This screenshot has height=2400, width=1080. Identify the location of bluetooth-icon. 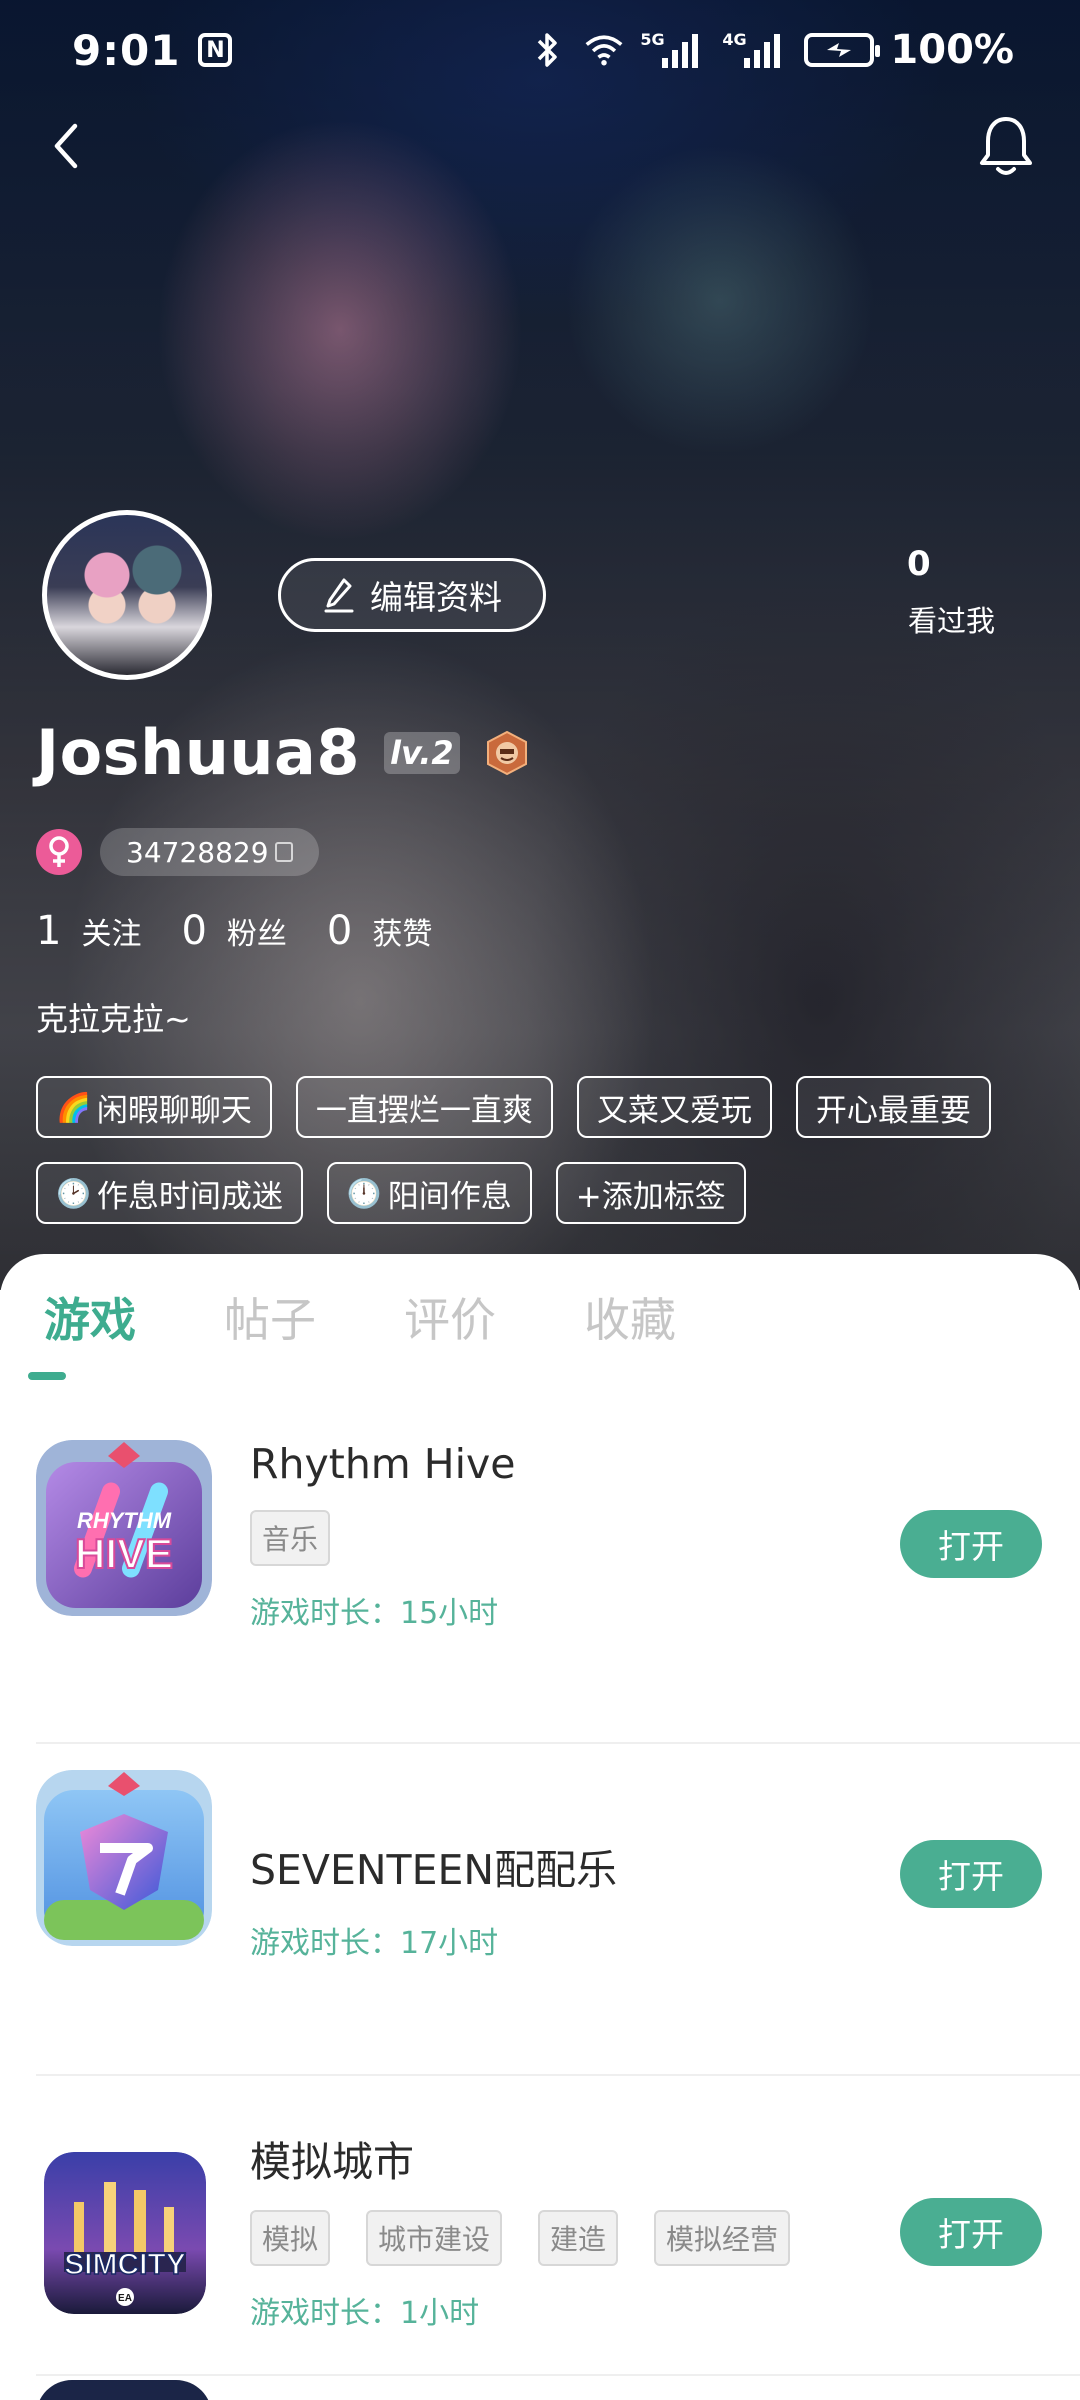
(548, 50).